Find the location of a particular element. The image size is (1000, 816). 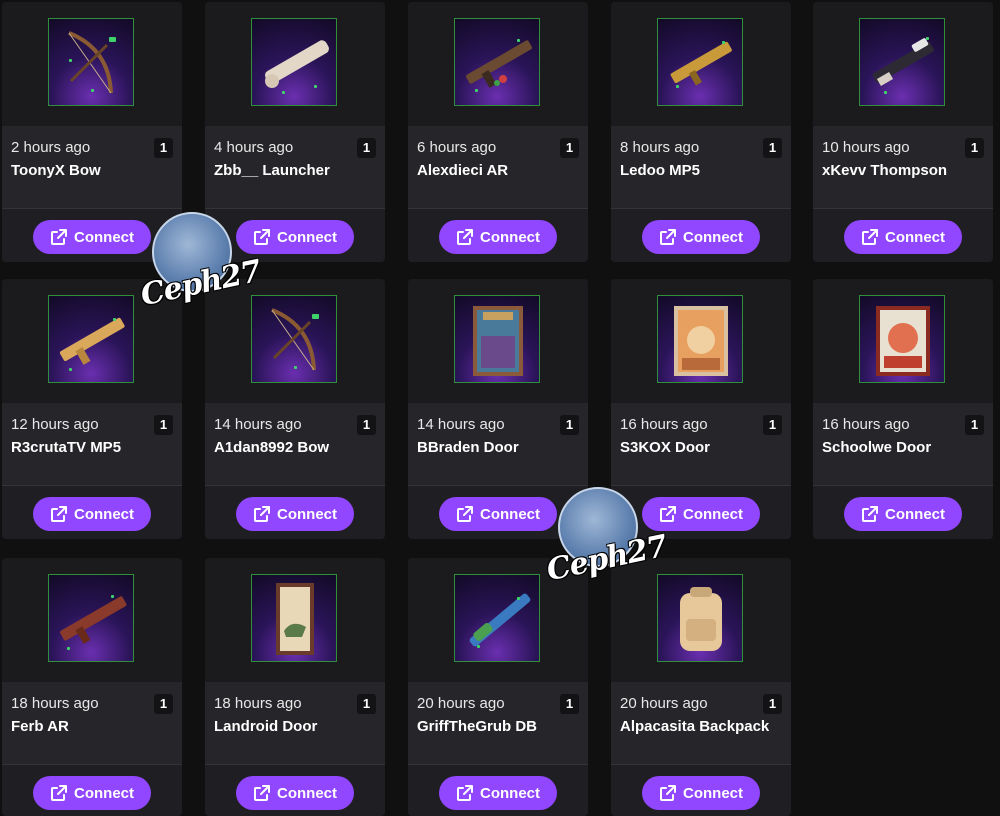

item-name: Ledoo MP5 is located at coordinates (660, 170).